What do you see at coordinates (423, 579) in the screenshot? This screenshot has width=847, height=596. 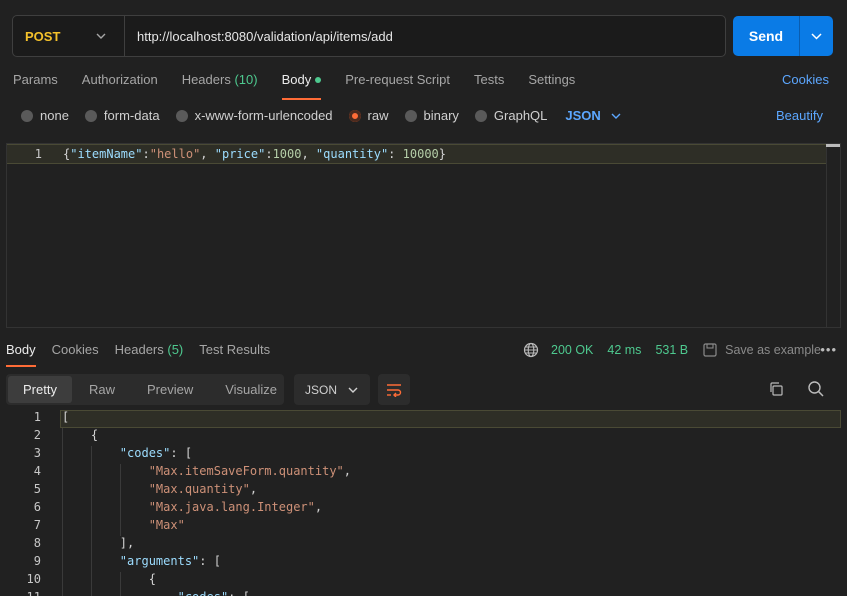 I see `code-line: 10 {` at bounding box center [423, 579].